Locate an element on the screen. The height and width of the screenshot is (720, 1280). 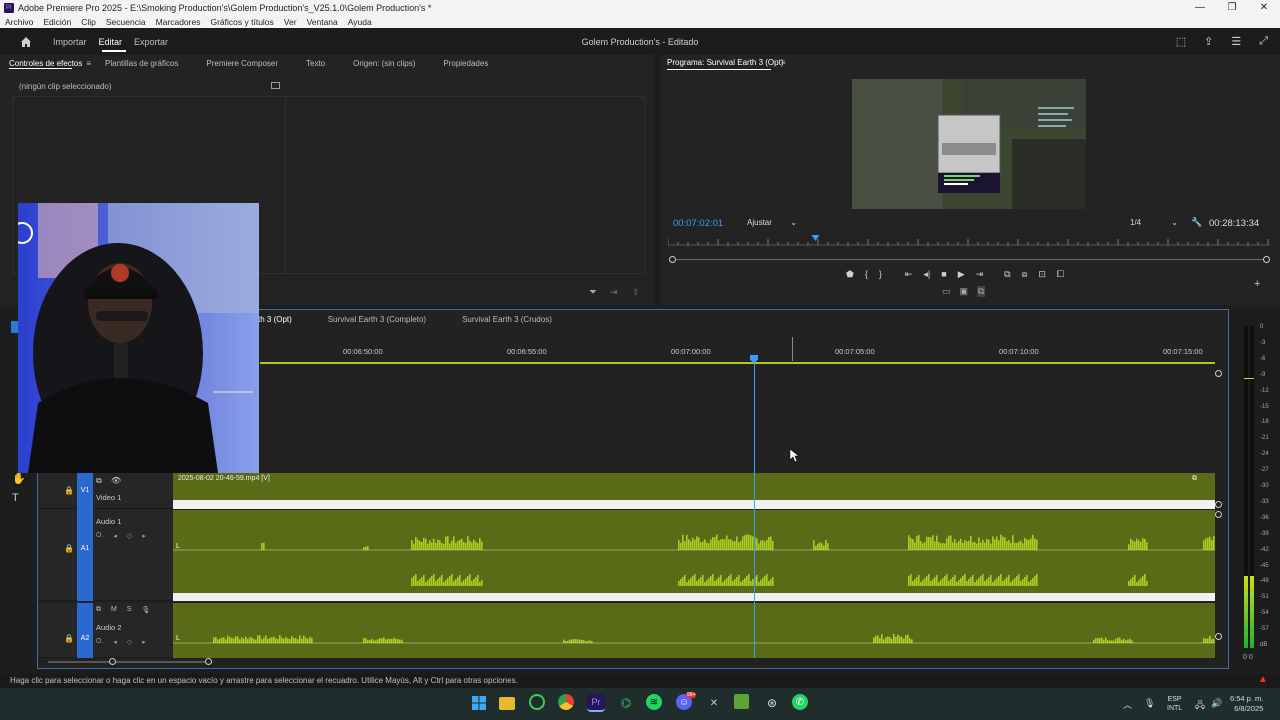
home-icon is located at coordinates (26, 42).